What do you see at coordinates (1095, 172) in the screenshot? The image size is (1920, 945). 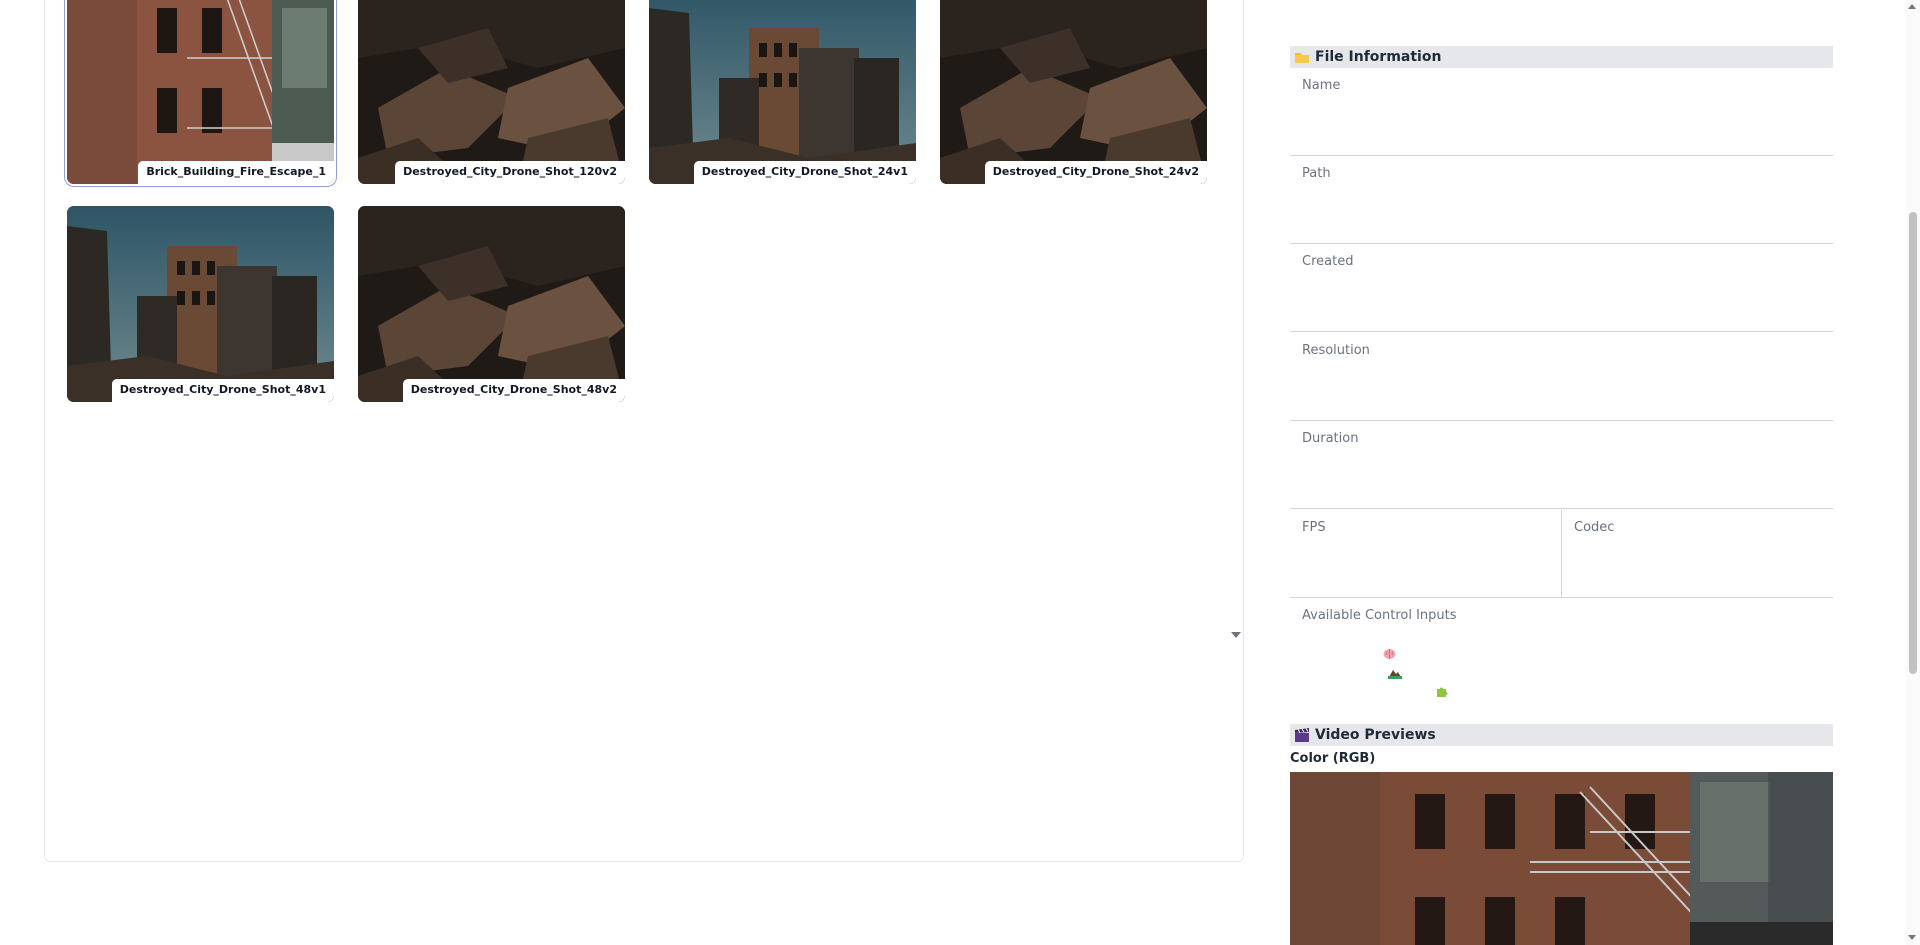 I see `thumbnail-label: Destroyed_City_Drone_Shot_24v2` at bounding box center [1095, 172].